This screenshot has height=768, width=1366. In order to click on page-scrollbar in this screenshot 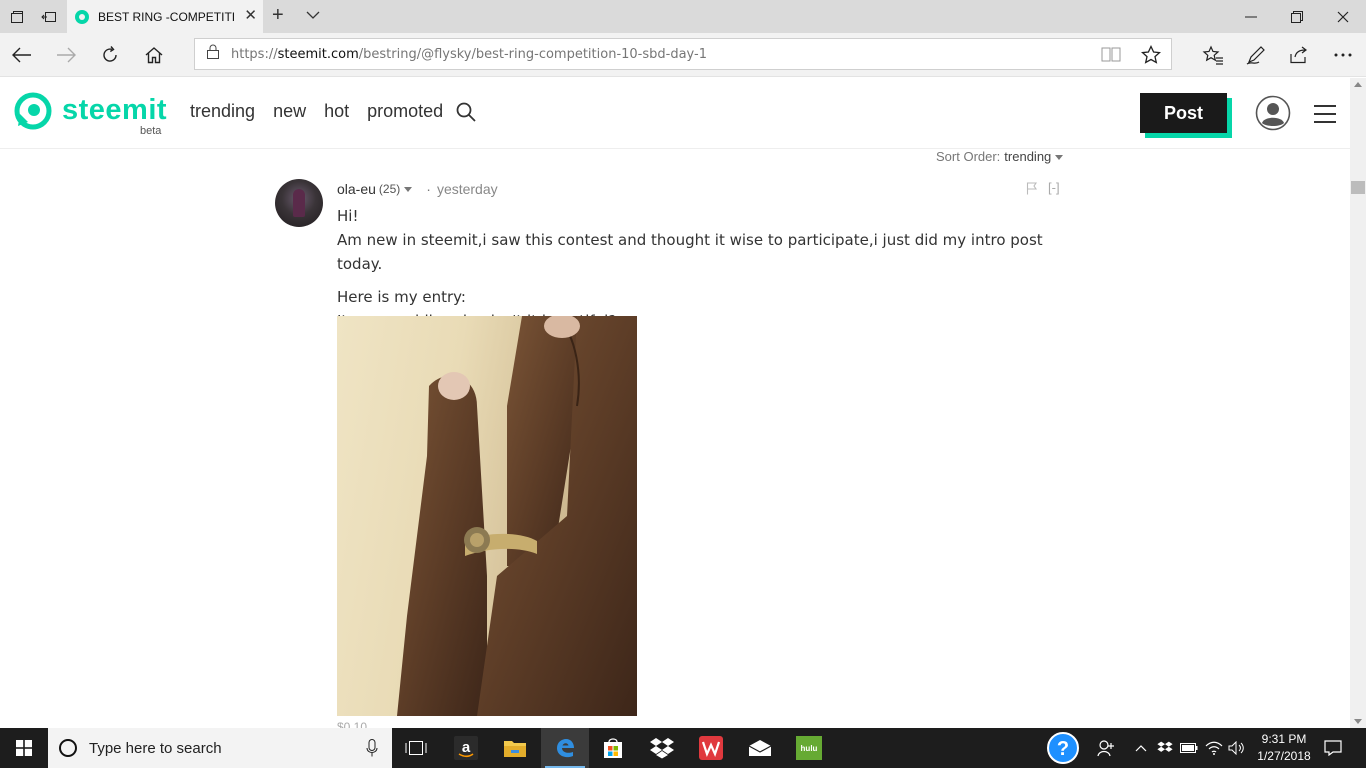, I will do `click(1358, 403)`.